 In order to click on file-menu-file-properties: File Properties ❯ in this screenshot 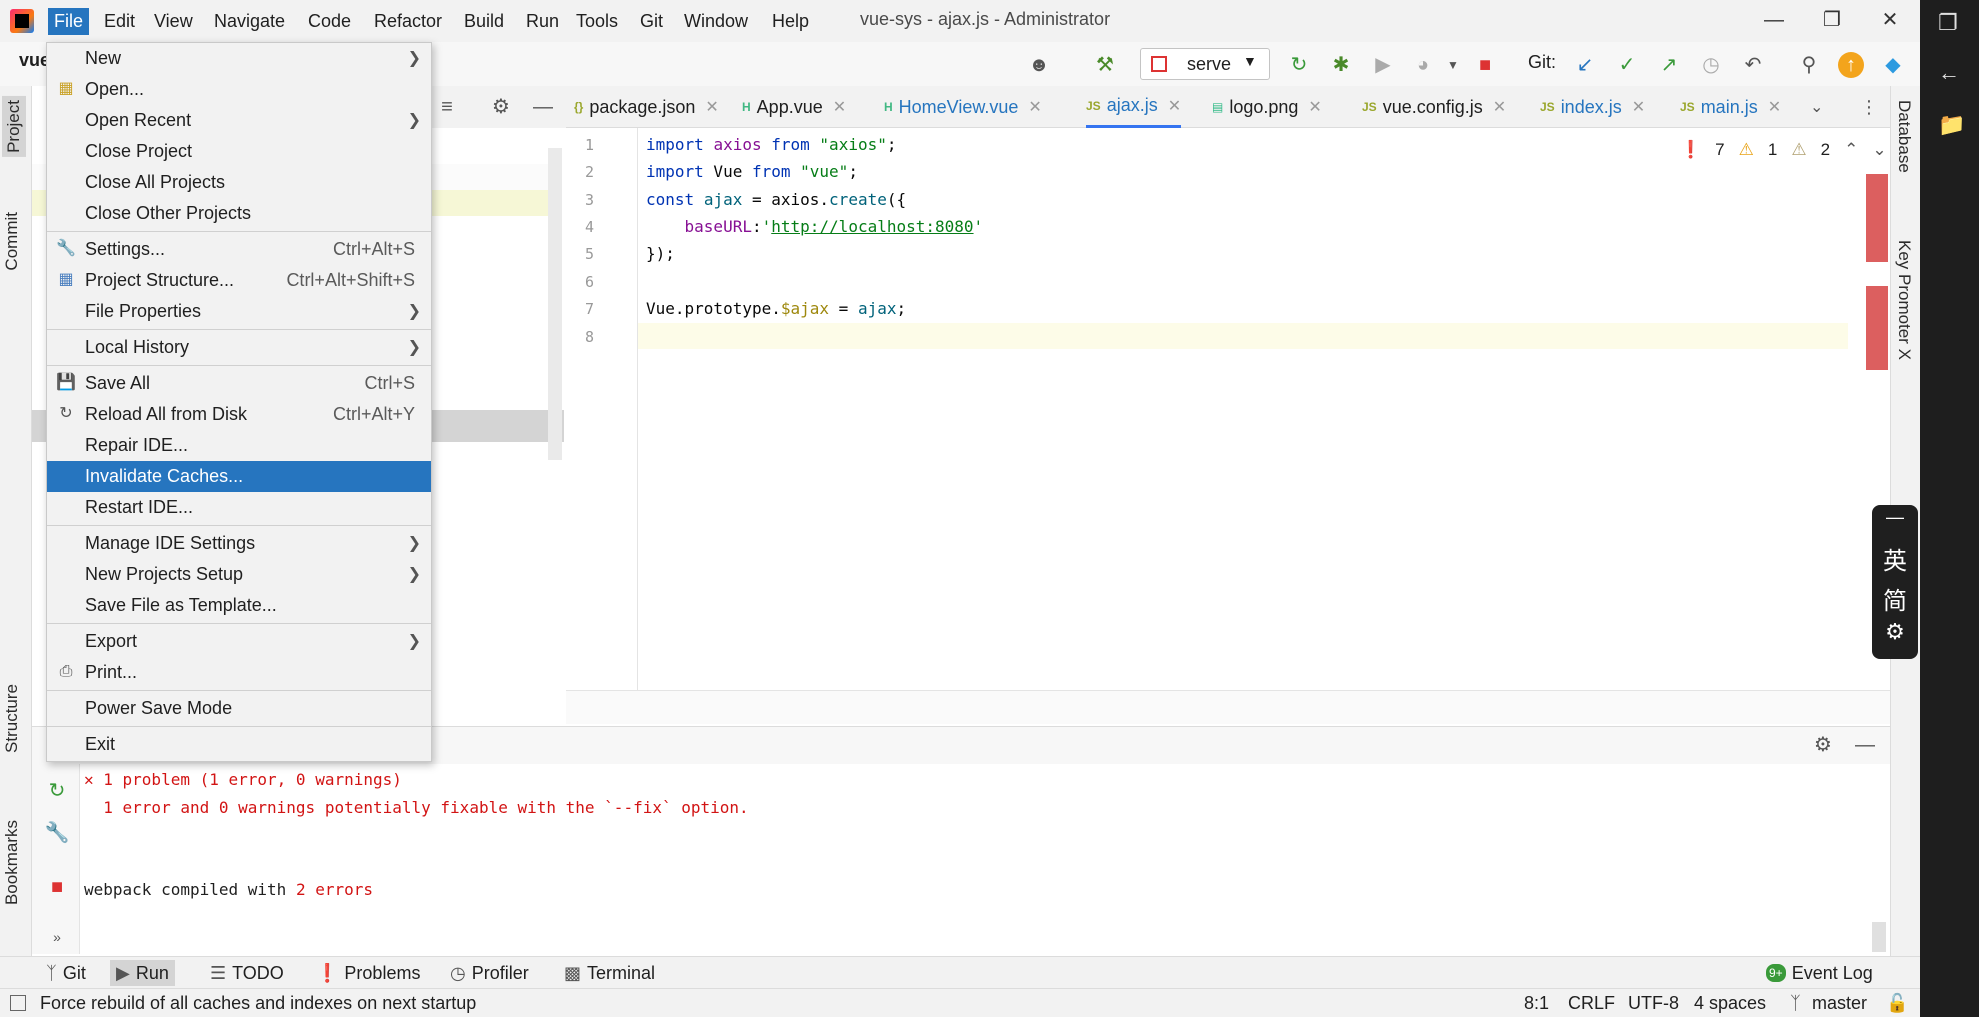, I will do `click(239, 311)`.